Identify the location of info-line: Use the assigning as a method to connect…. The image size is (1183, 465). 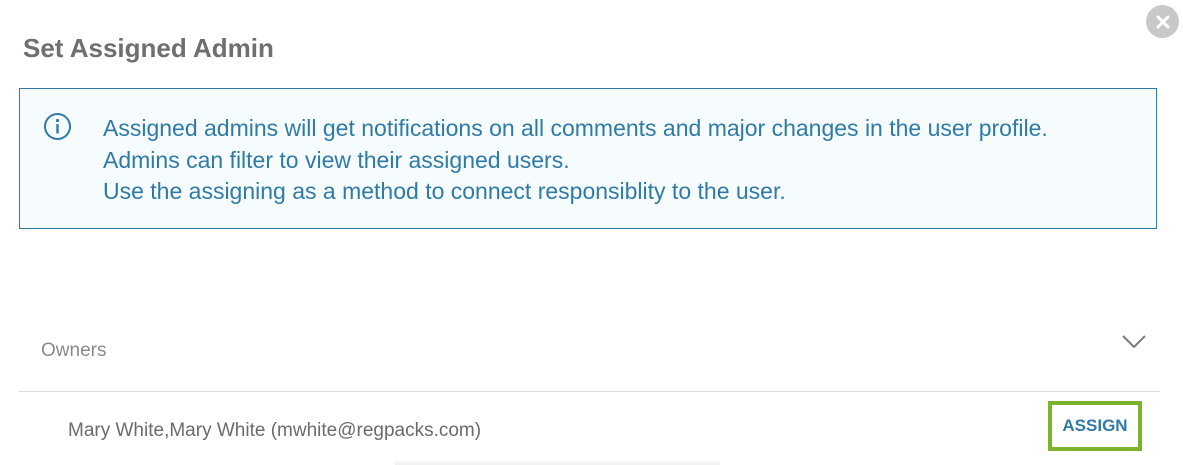
(444, 191).